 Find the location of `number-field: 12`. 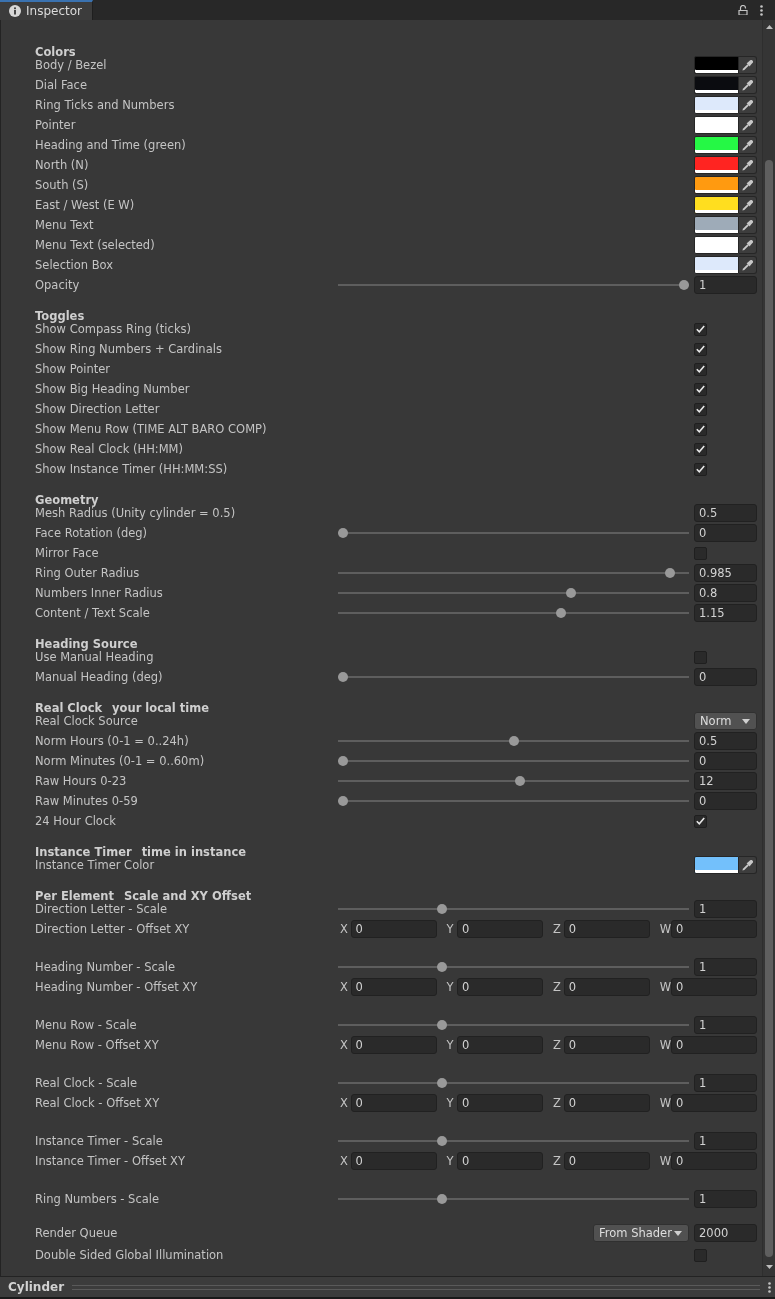

number-field: 12 is located at coordinates (725, 781).